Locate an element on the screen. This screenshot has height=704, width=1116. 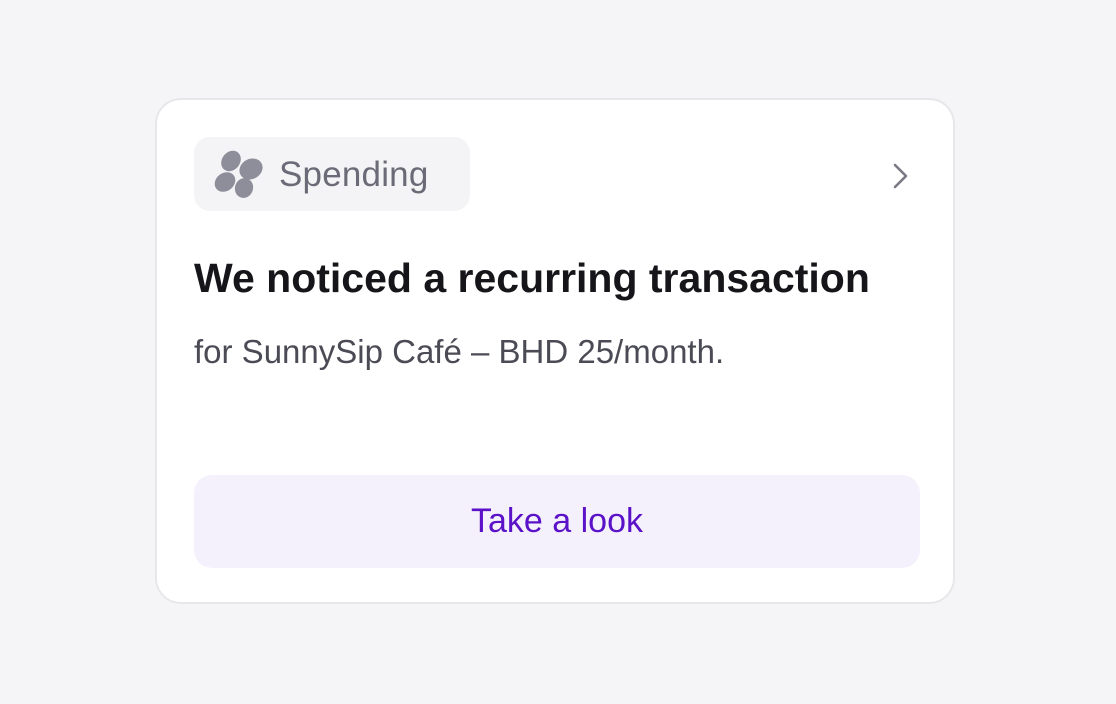
chevron-right-icon is located at coordinates (901, 176).